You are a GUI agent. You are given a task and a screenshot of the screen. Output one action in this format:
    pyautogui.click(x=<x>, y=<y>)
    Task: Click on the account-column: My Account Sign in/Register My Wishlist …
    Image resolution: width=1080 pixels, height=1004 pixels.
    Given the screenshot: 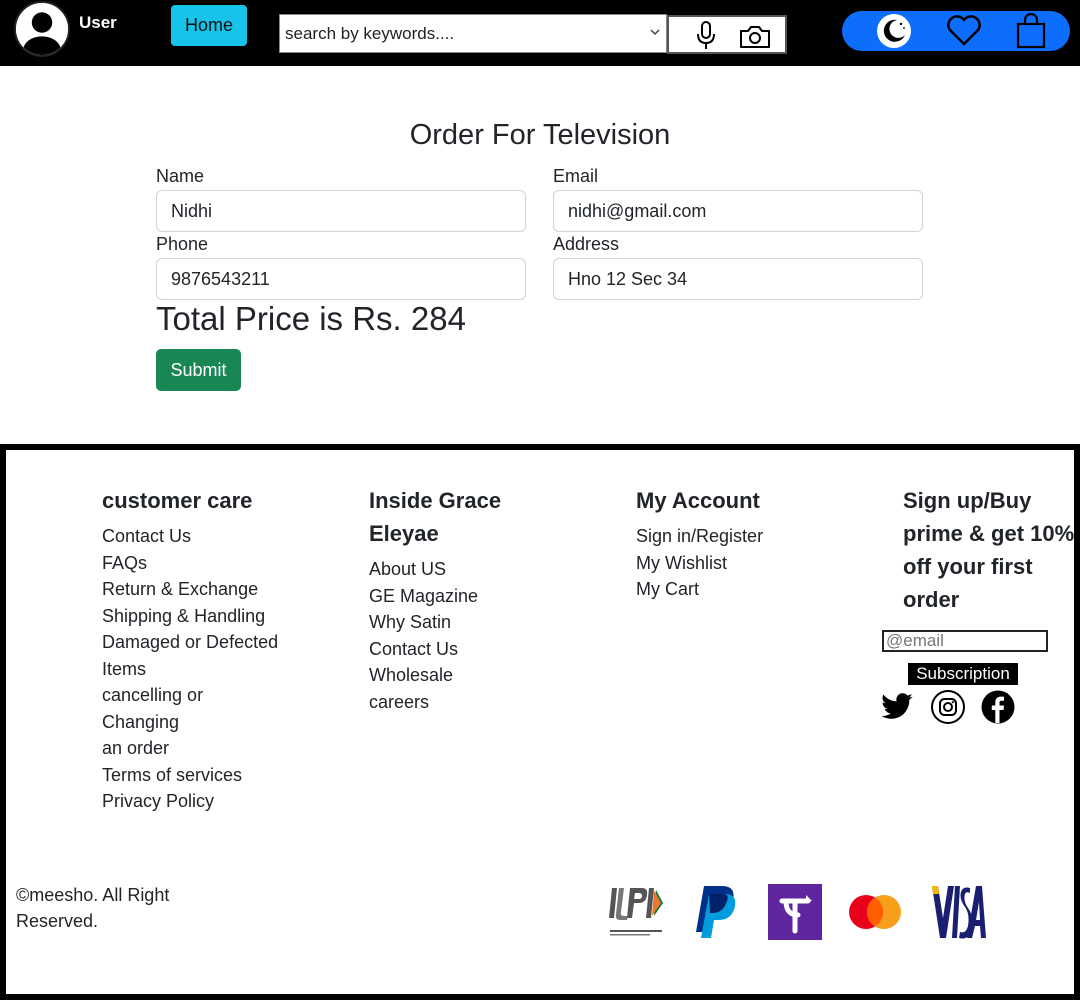 What is the action you would take?
    pyautogui.click(x=736, y=543)
    